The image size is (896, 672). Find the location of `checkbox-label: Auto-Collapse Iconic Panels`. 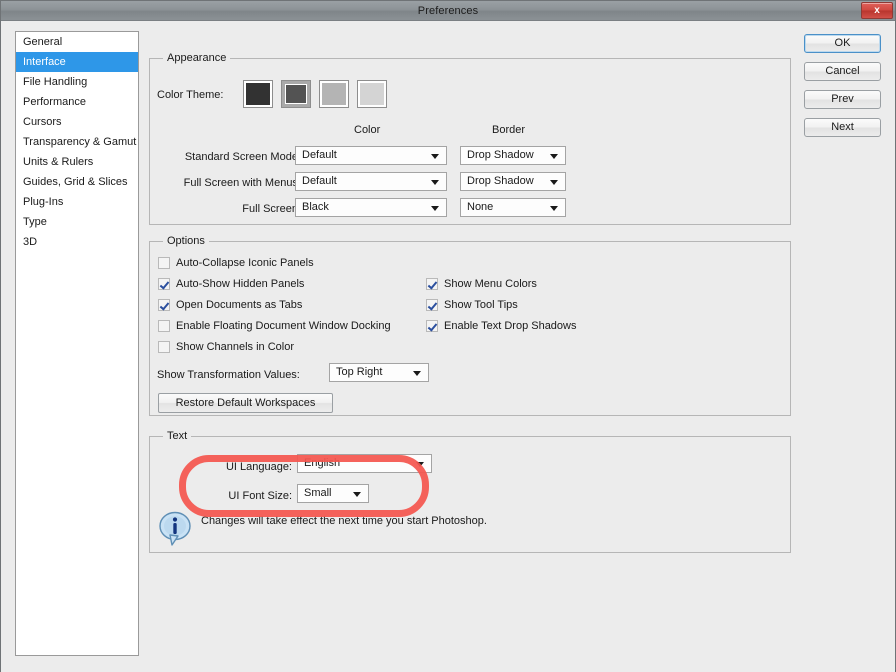

checkbox-label: Auto-Collapse Iconic Panels is located at coordinates (245, 263).